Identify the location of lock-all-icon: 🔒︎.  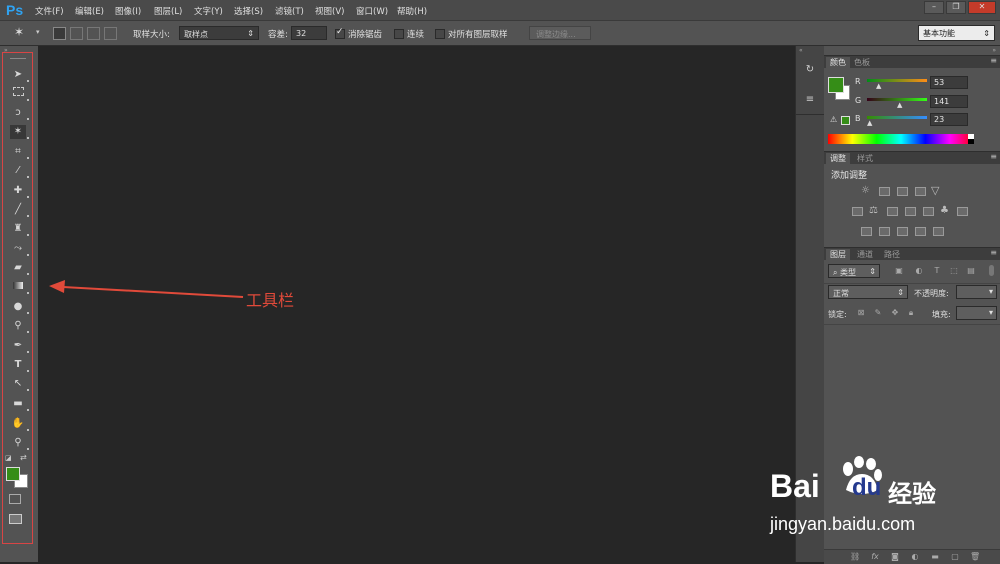
(911, 313).